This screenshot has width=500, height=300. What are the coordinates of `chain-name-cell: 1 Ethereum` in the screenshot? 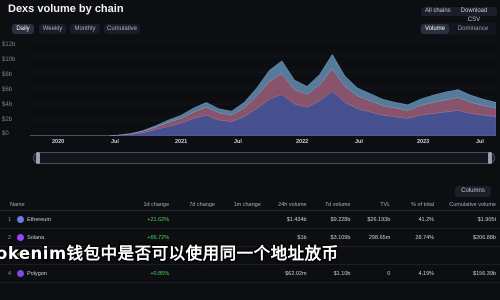 It's located at (59, 219).